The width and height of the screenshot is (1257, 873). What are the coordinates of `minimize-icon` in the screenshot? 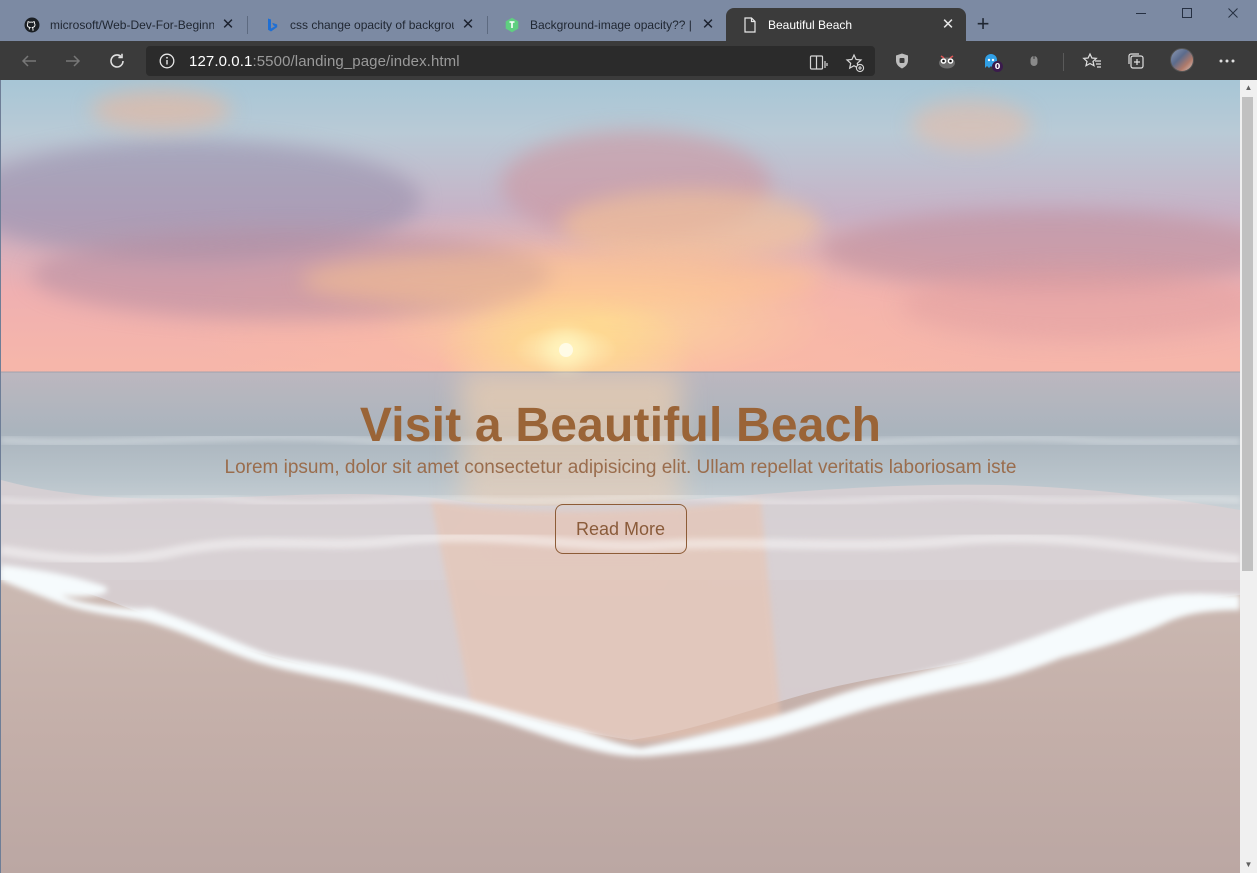 It's located at (1141, 13).